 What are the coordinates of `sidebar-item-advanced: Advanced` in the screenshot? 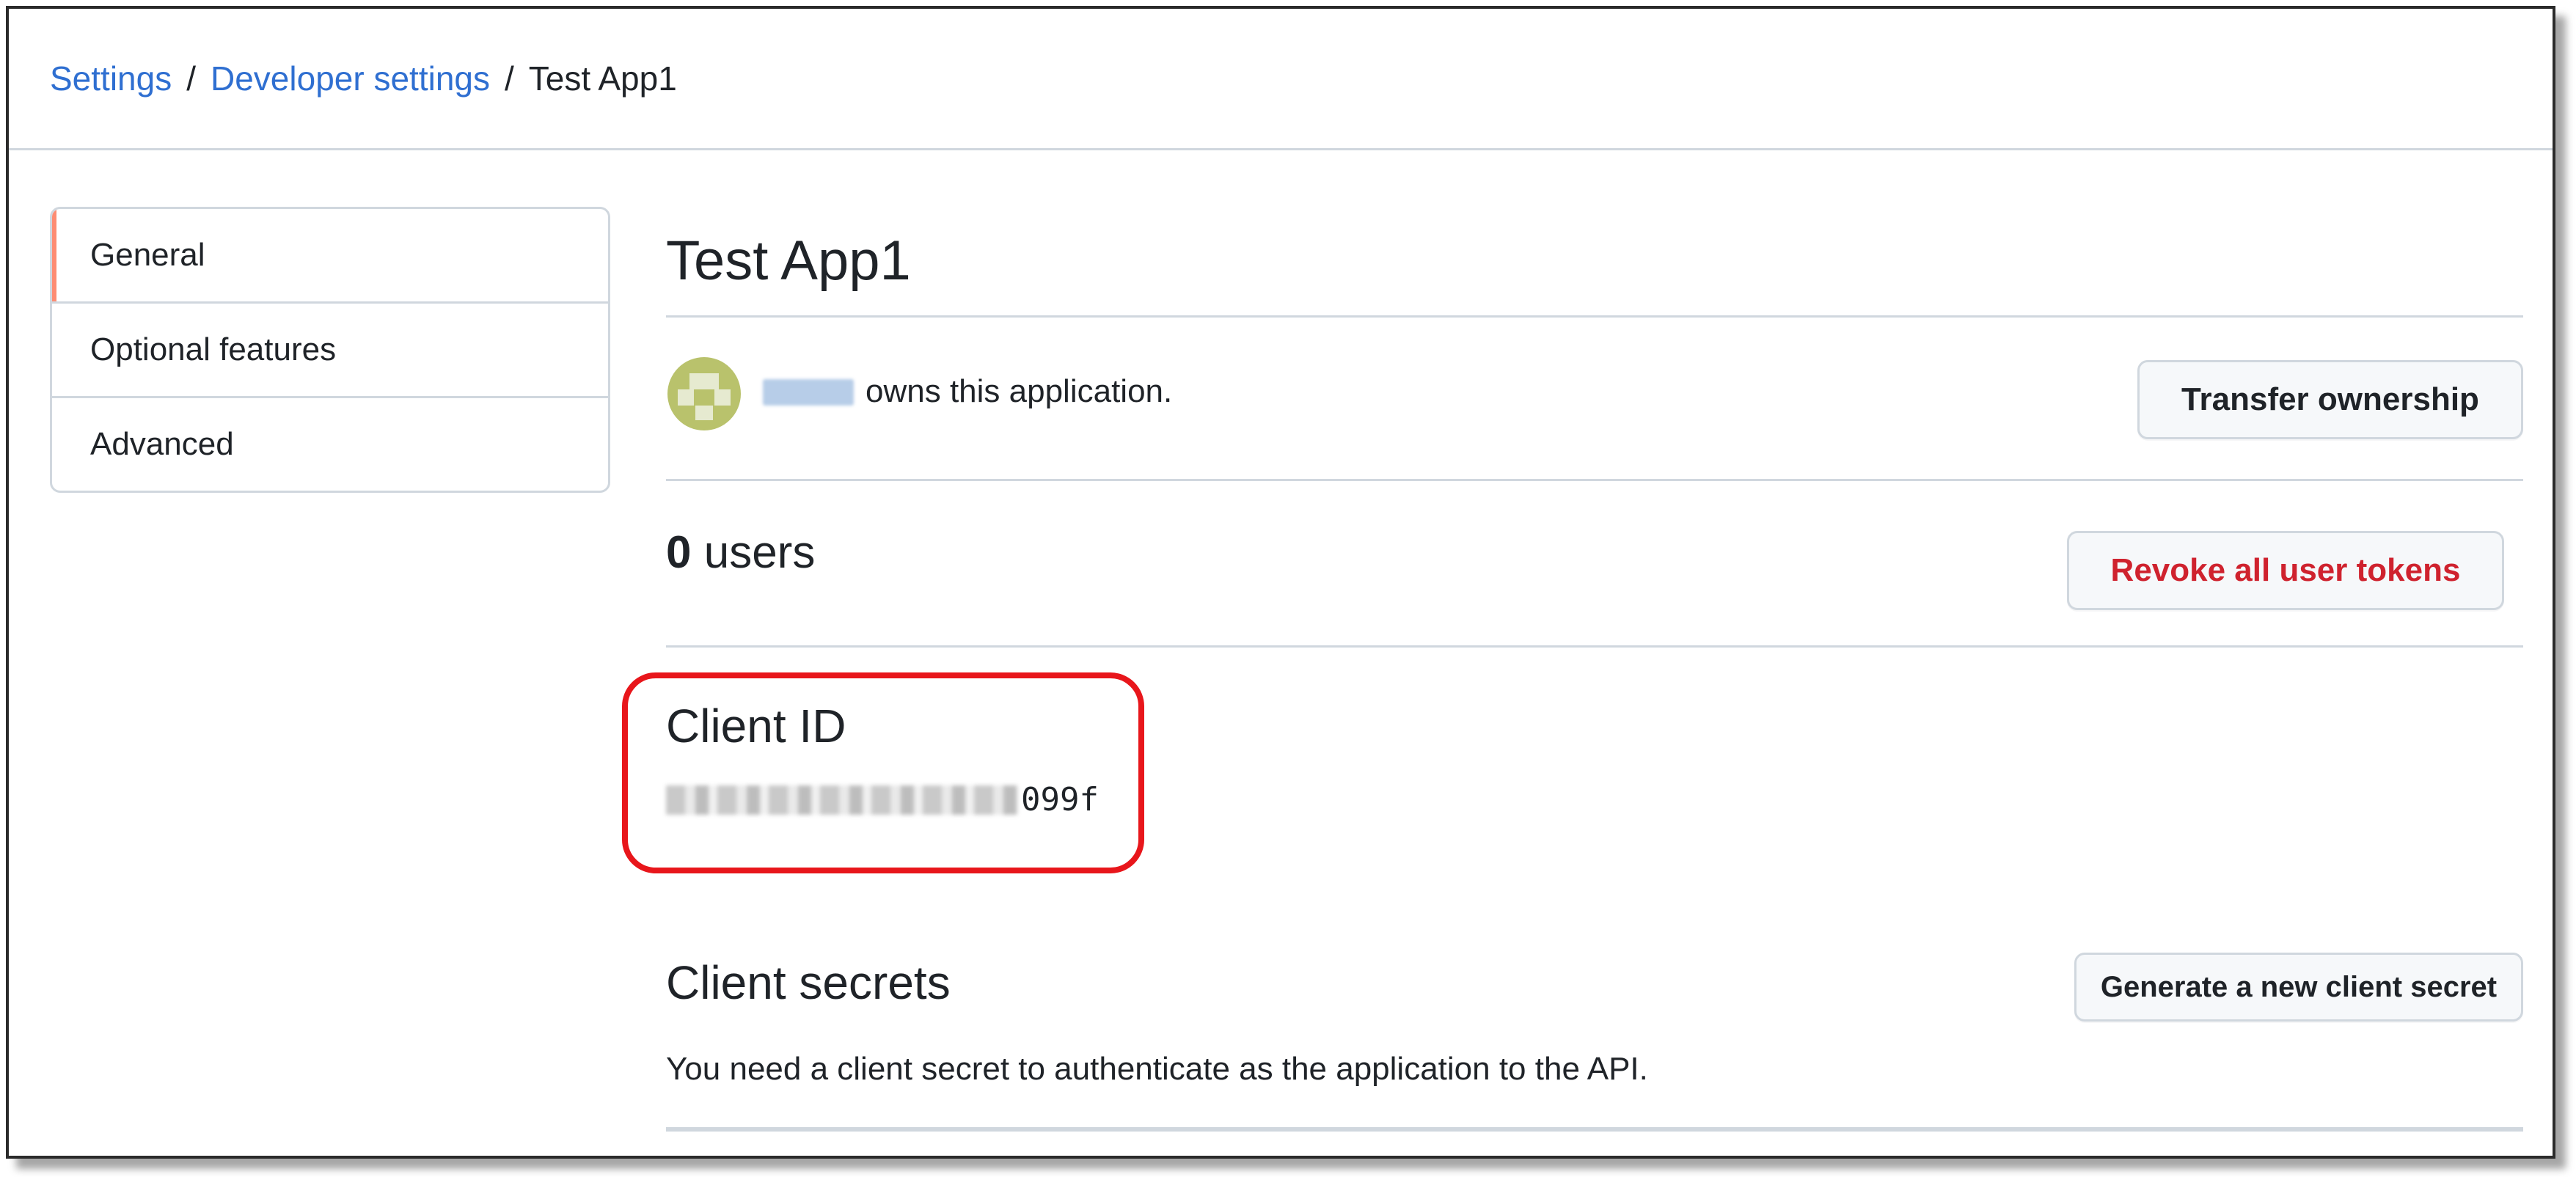 It's located at (330, 443).